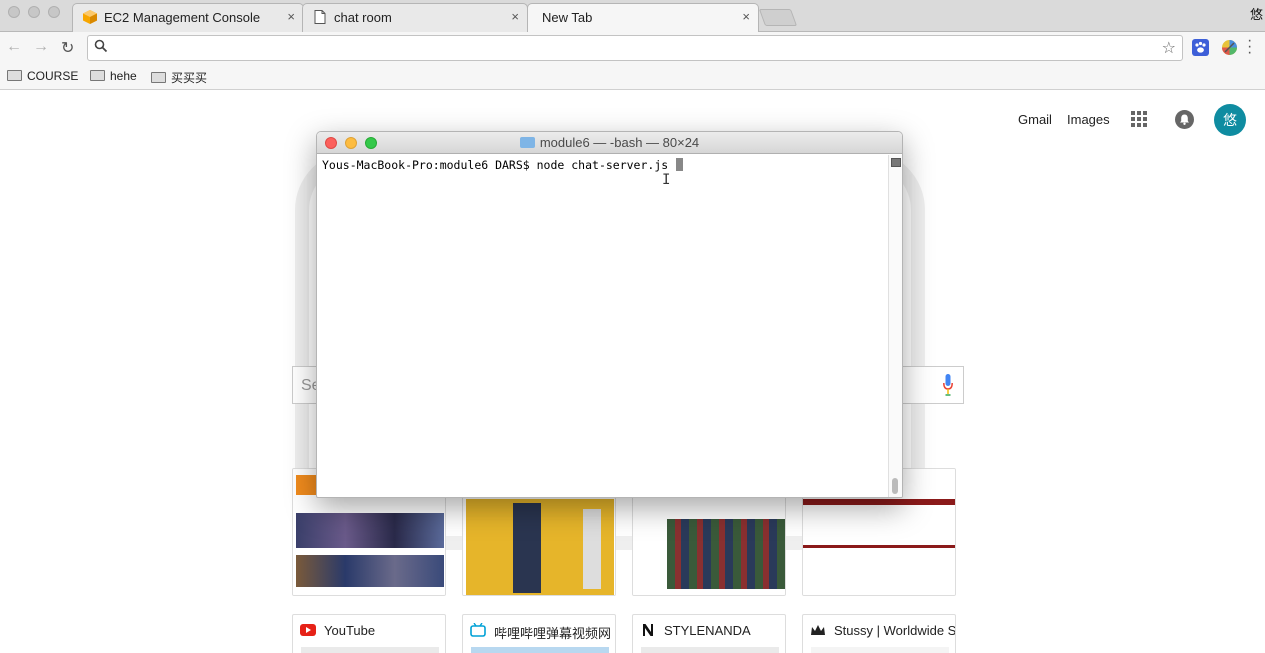 This screenshot has width=1265, height=653. I want to click on terminal-title-bar: module6 — -bash — 80×24, so click(609, 143).